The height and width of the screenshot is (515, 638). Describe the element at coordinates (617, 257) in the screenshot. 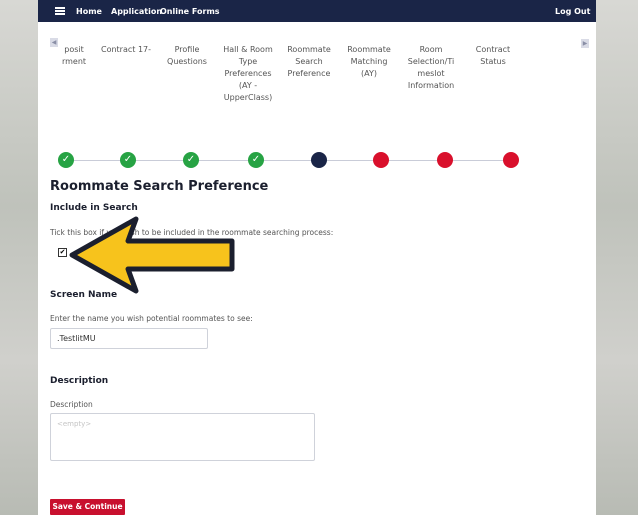

I see `background-right` at that location.